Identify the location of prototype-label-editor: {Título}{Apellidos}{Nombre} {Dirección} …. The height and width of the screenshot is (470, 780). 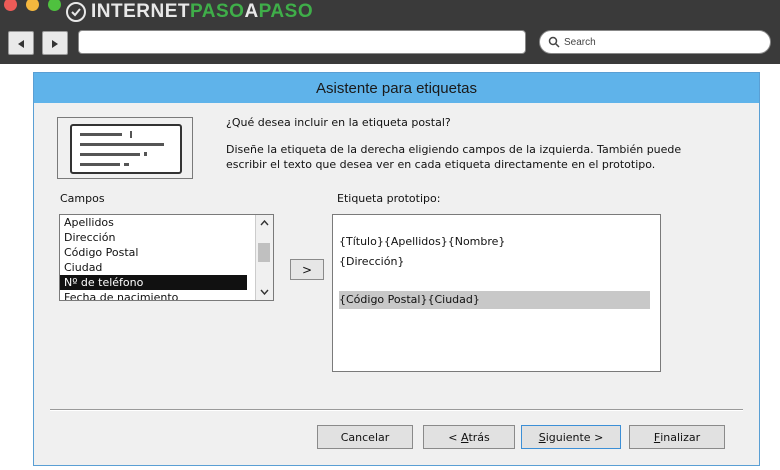
(496, 293).